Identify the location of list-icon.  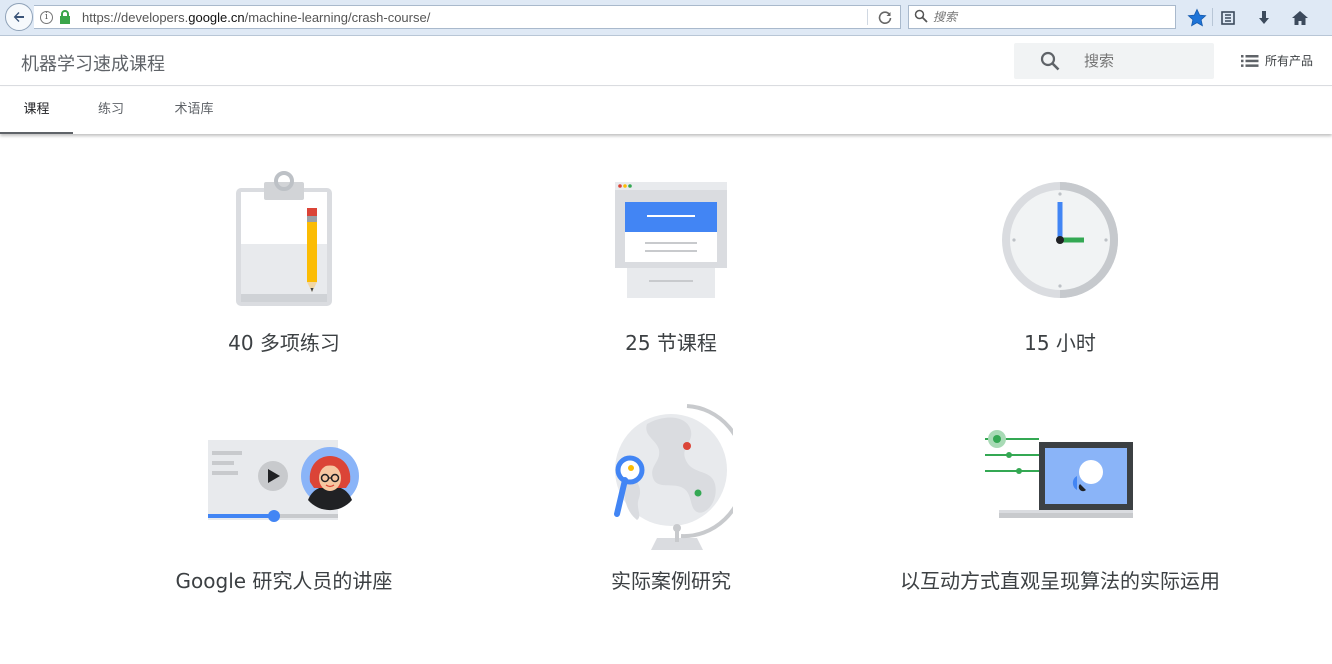
(1250, 60).